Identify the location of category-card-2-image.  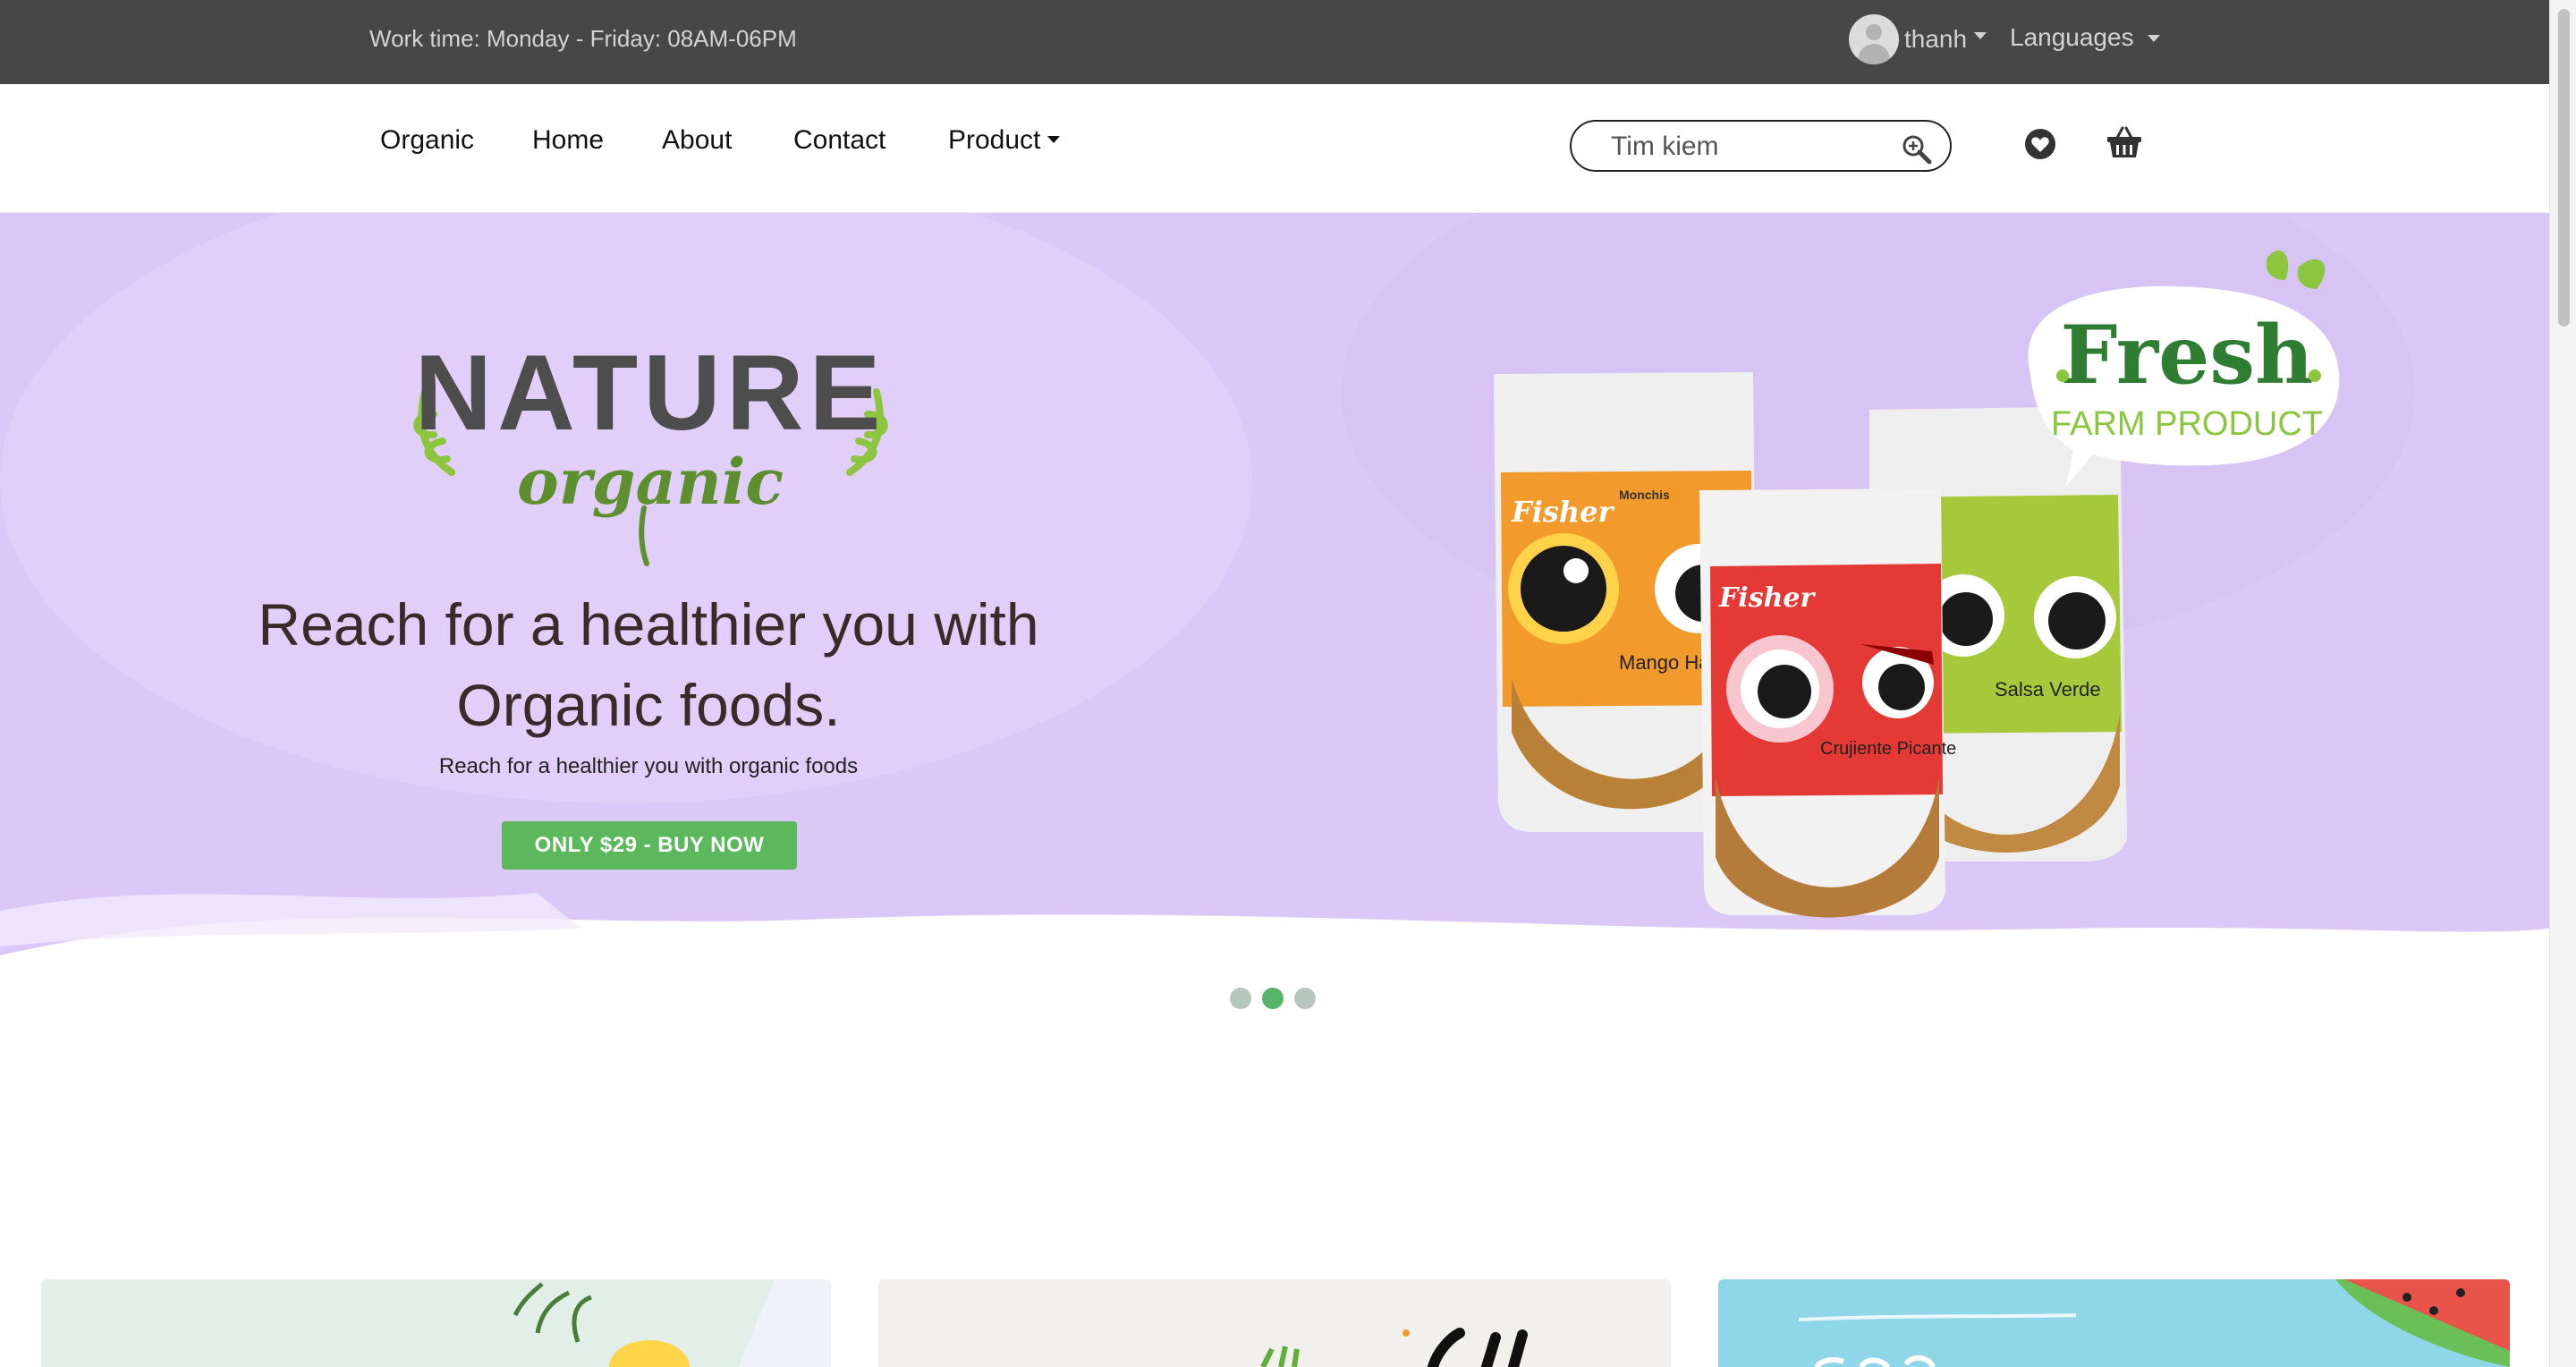
(1274, 1323).